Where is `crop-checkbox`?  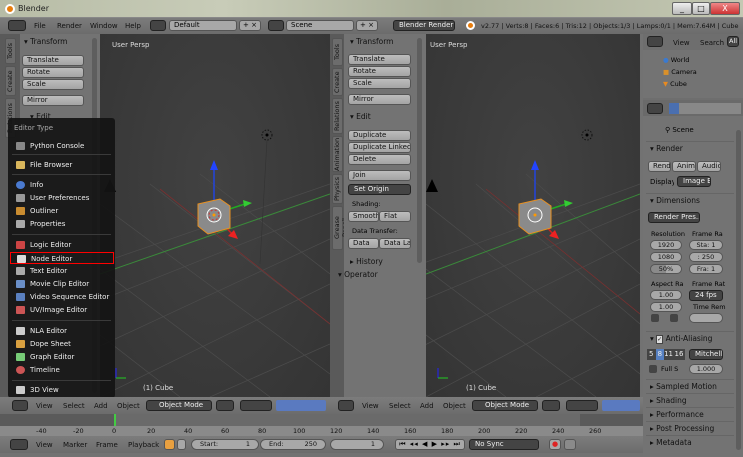 crop-checkbox is located at coordinates (674, 318).